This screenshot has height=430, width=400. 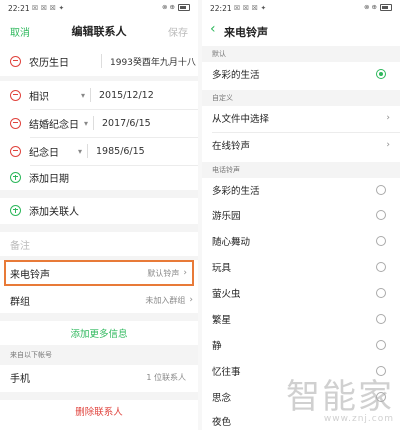 What do you see at coordinates (99, 300) in the screenshot?
I see `group-row: 群组 未加入群组 ›` at bounding box center [99, 300].